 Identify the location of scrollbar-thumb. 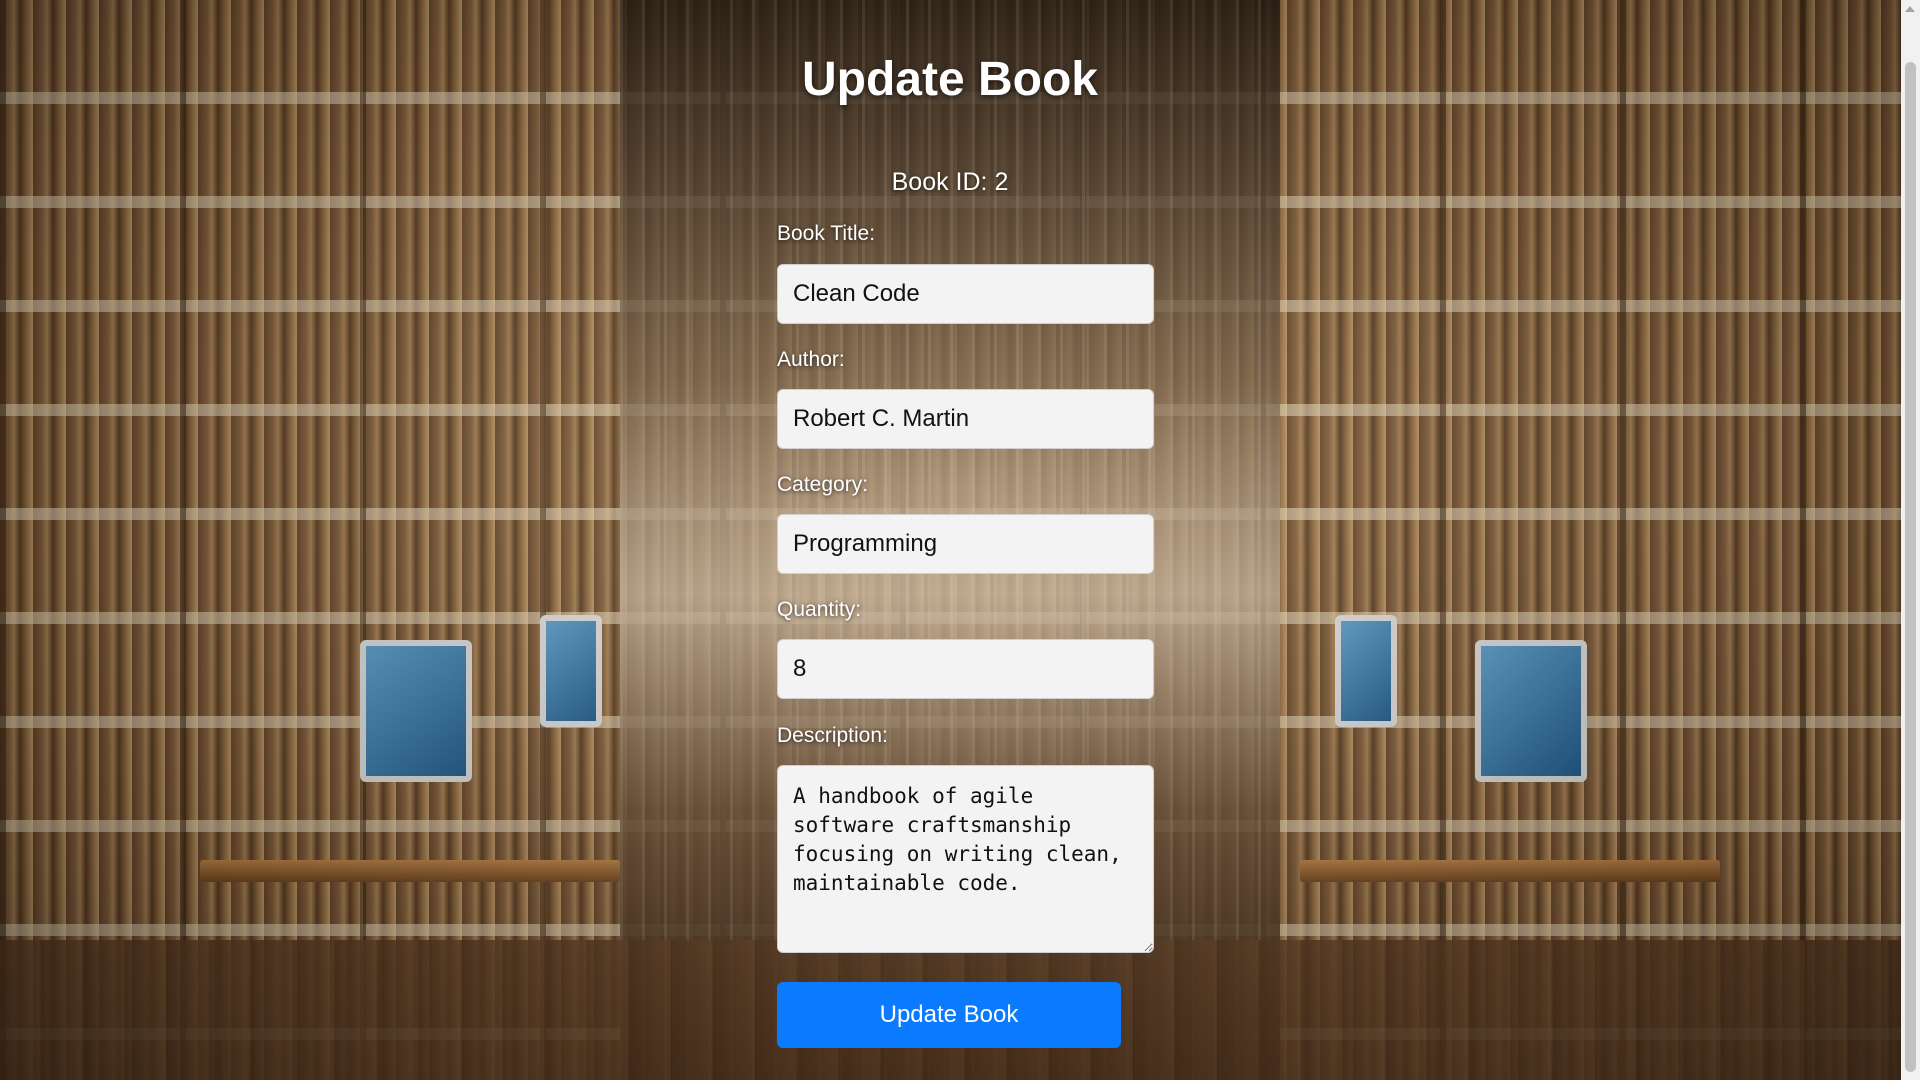
(1910, 567).